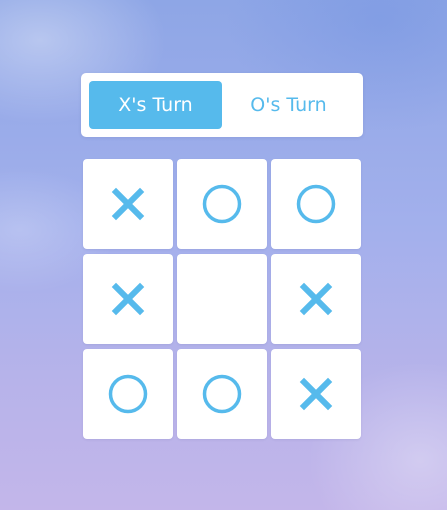  I want to click on board-cell-r1-c2, so click(222, 204).